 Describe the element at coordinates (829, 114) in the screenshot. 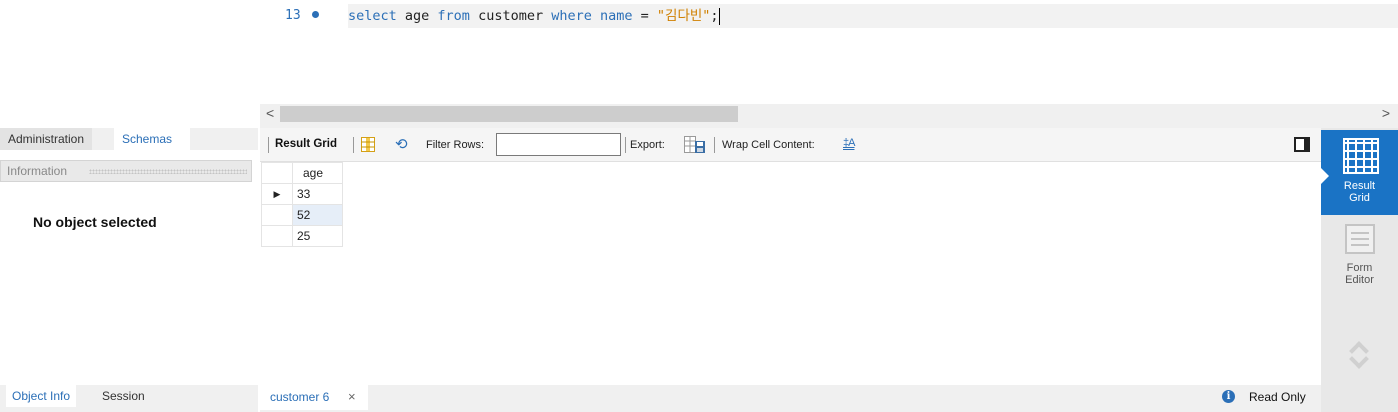

I see `editor-horizontal-scrollbar: < >` at that location.